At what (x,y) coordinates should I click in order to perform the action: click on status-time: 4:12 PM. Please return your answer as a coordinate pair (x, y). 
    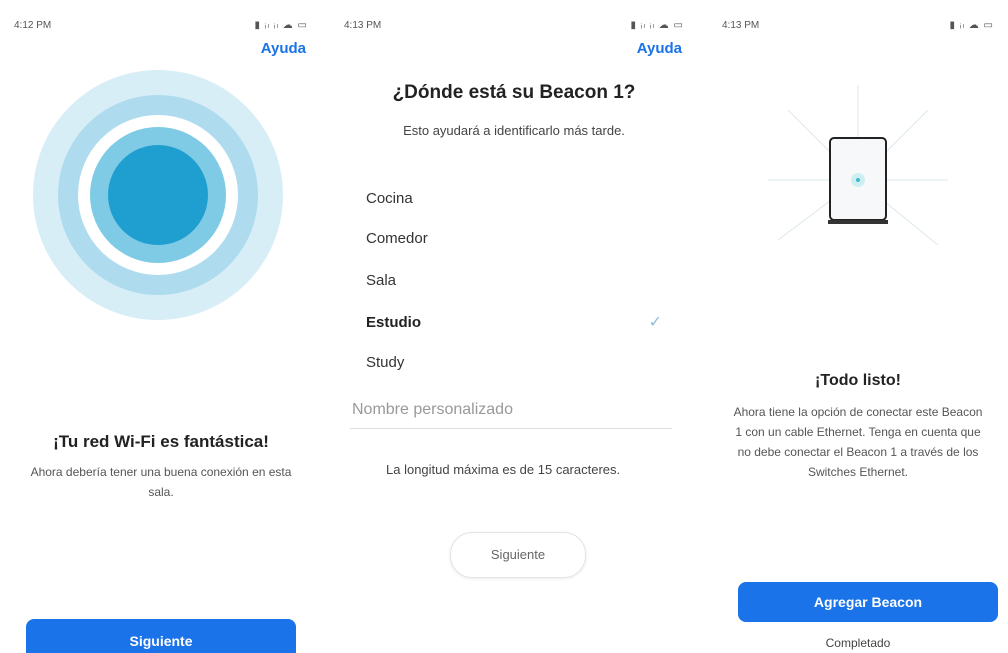
    Looking at the image, I should click on (33, 25).